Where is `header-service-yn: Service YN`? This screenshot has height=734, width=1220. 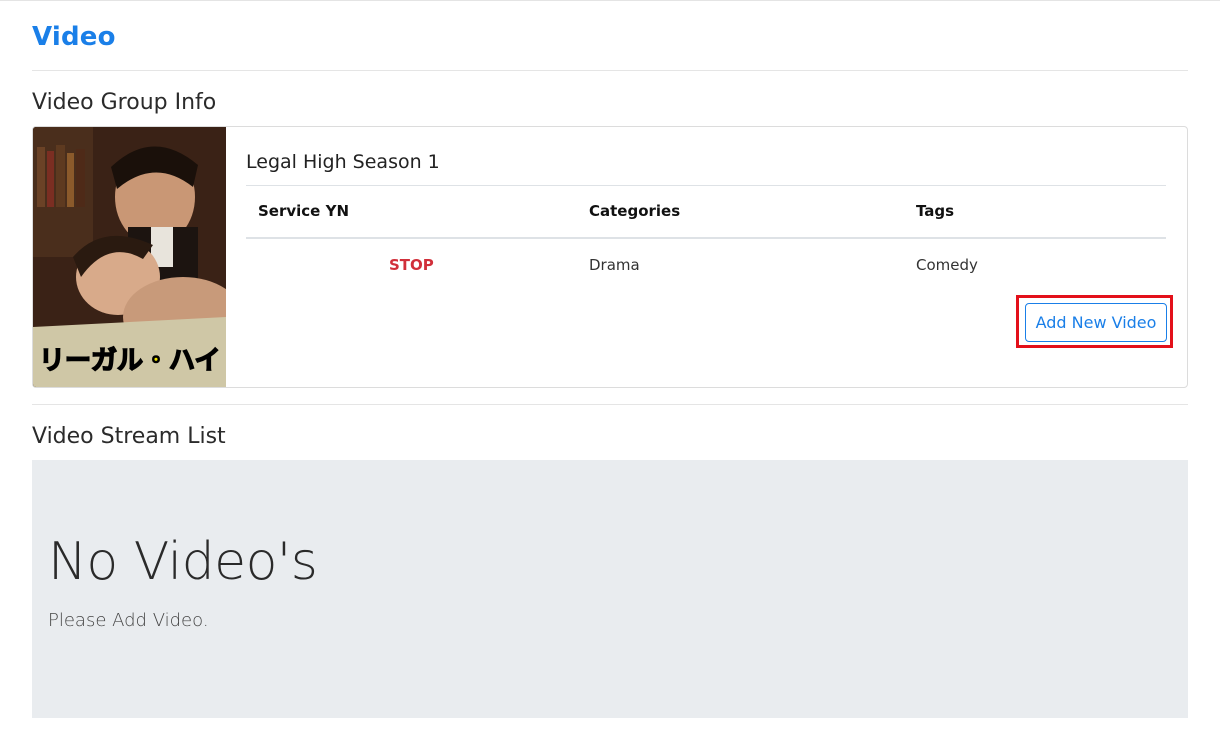 header-service-yn: Service YN is located at coordinates (417, 212).